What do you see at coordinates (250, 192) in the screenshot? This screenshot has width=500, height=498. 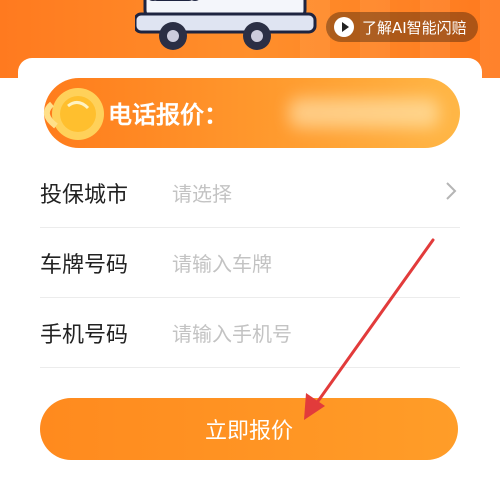 I see `city-row: 投保城市 请选择` at bounding box center [250, 192].